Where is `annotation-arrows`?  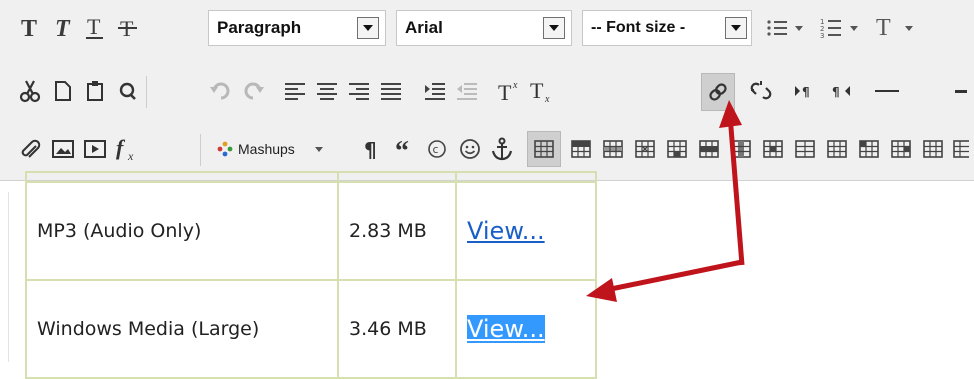
annotation-arrows is located at coordinates (665, 201).